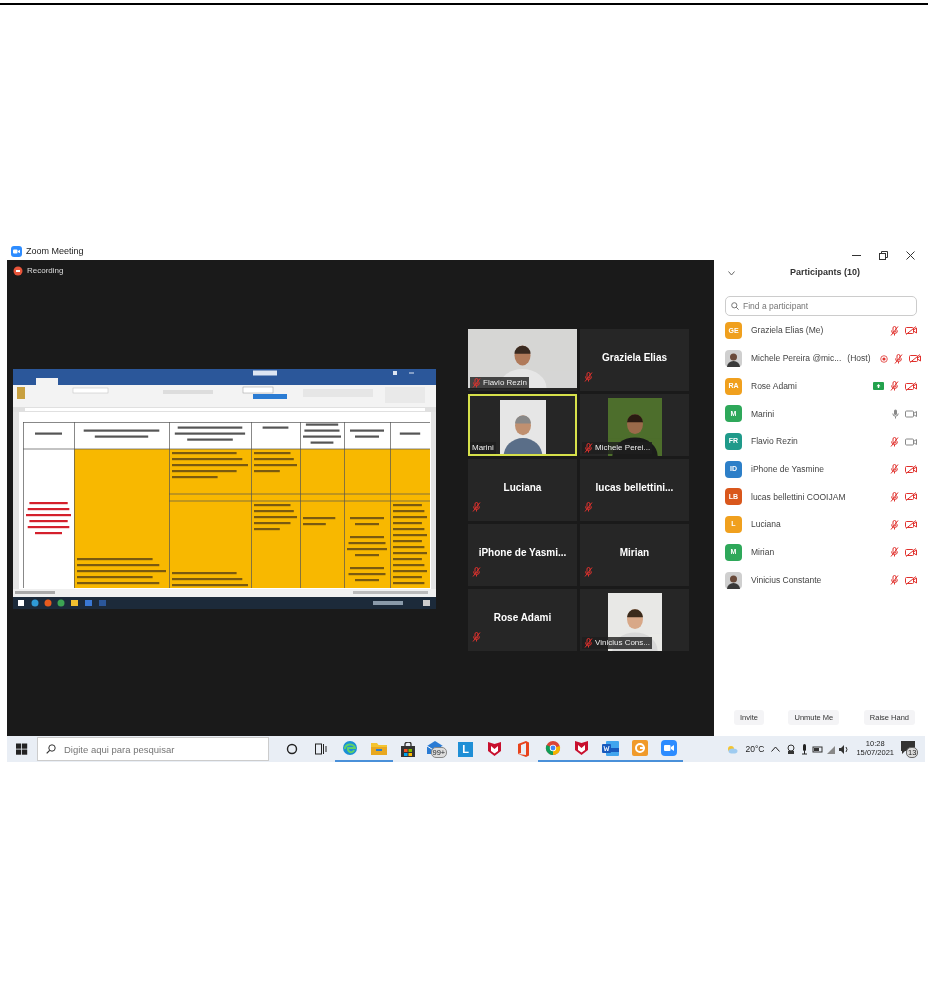 The width and height of the screenshot is (928, 1002). I want to click on temperature-label: 20°C, so click(755, 749).